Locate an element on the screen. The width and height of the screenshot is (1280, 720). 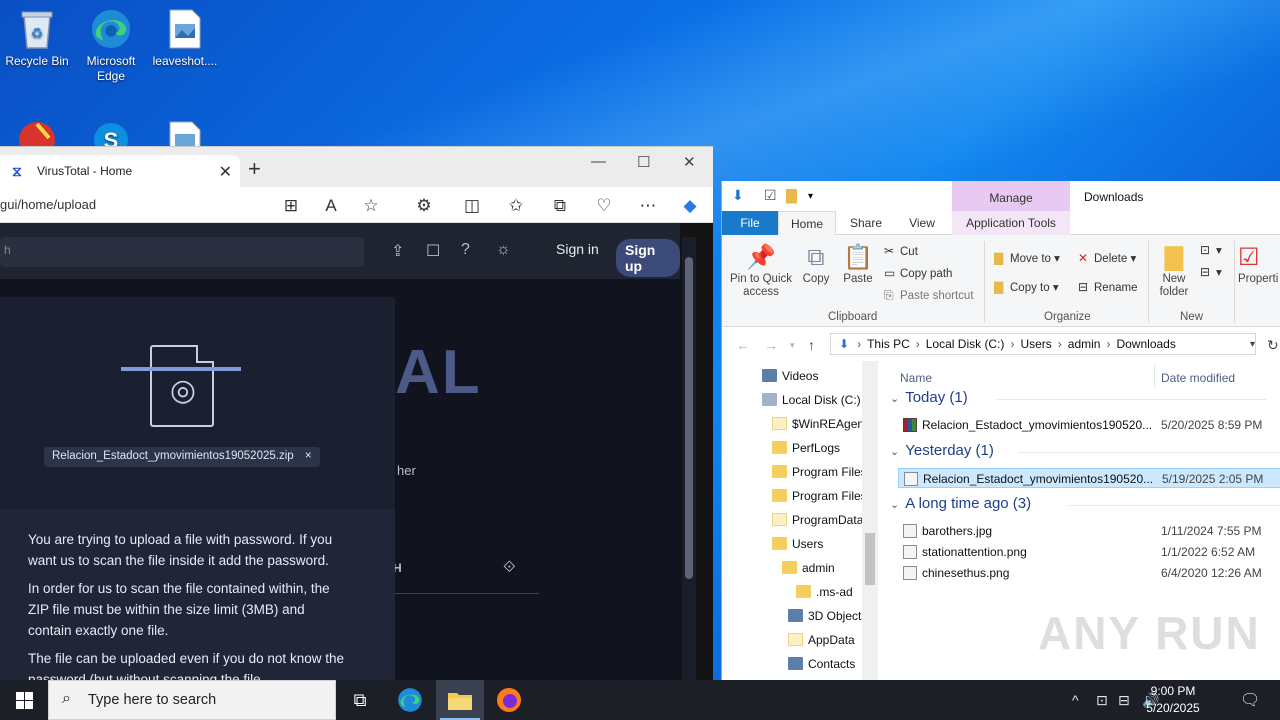
extensions-icon: ⚙ is located at coordinates (424, 206).